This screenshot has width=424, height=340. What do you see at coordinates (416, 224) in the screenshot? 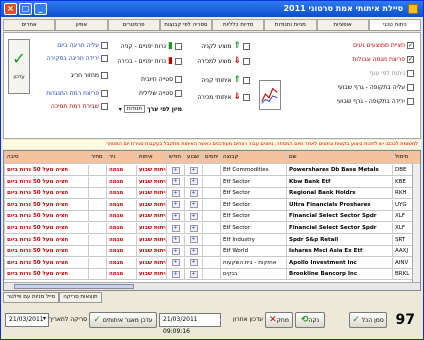
I see `vertical-scrollbar` at bounding box center [416, 224].